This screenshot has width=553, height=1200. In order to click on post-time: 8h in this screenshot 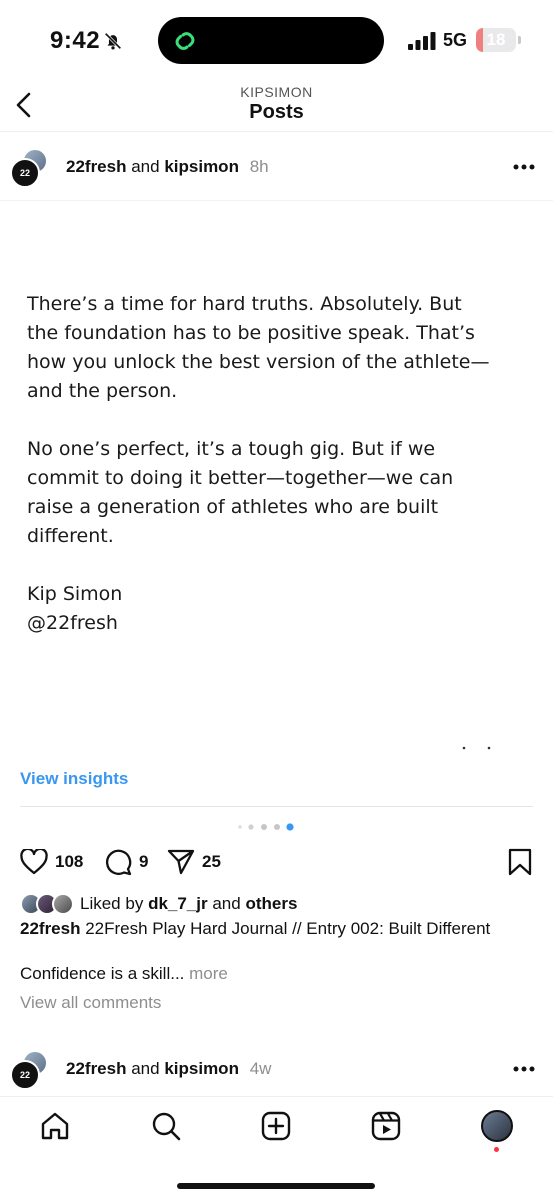, I will do `click(259, 166)`.